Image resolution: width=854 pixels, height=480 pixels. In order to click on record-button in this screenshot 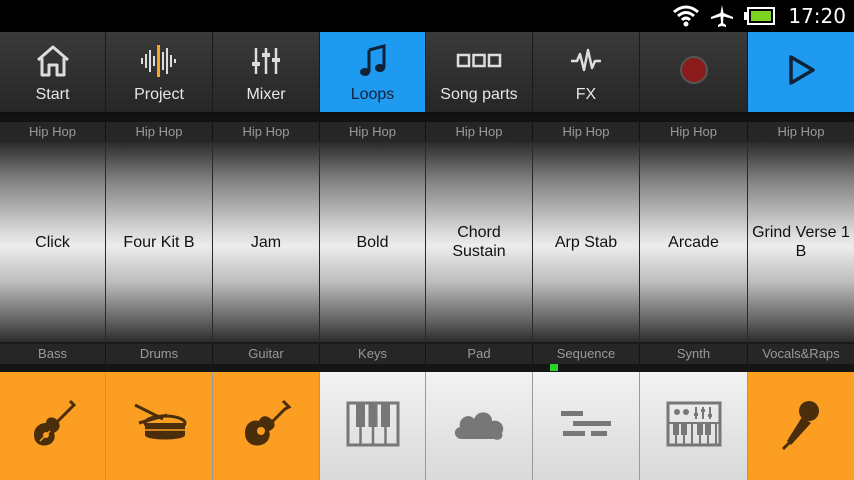, I will do `click(694, 72)`.